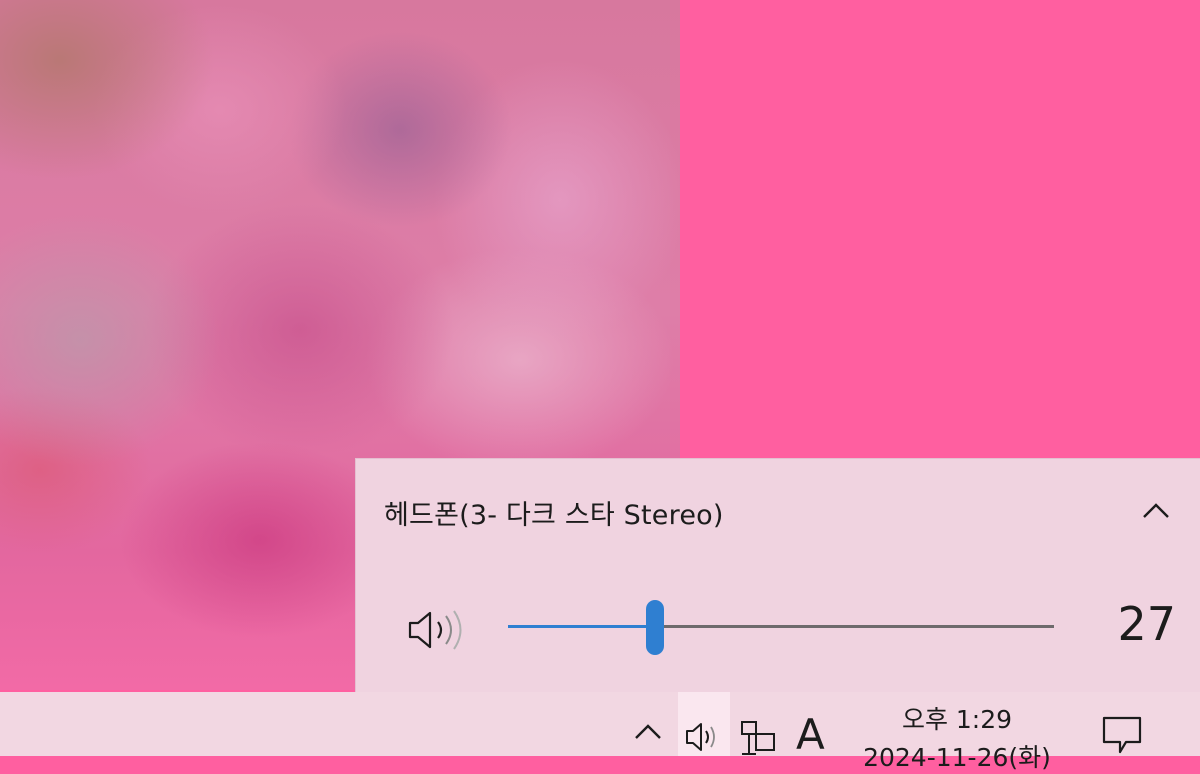 This screenshot has height=774, width=1200. What do you see at coordinates (781, 627) in the screenshot?
I see `volume-slider` at bounding box center [781, 627].